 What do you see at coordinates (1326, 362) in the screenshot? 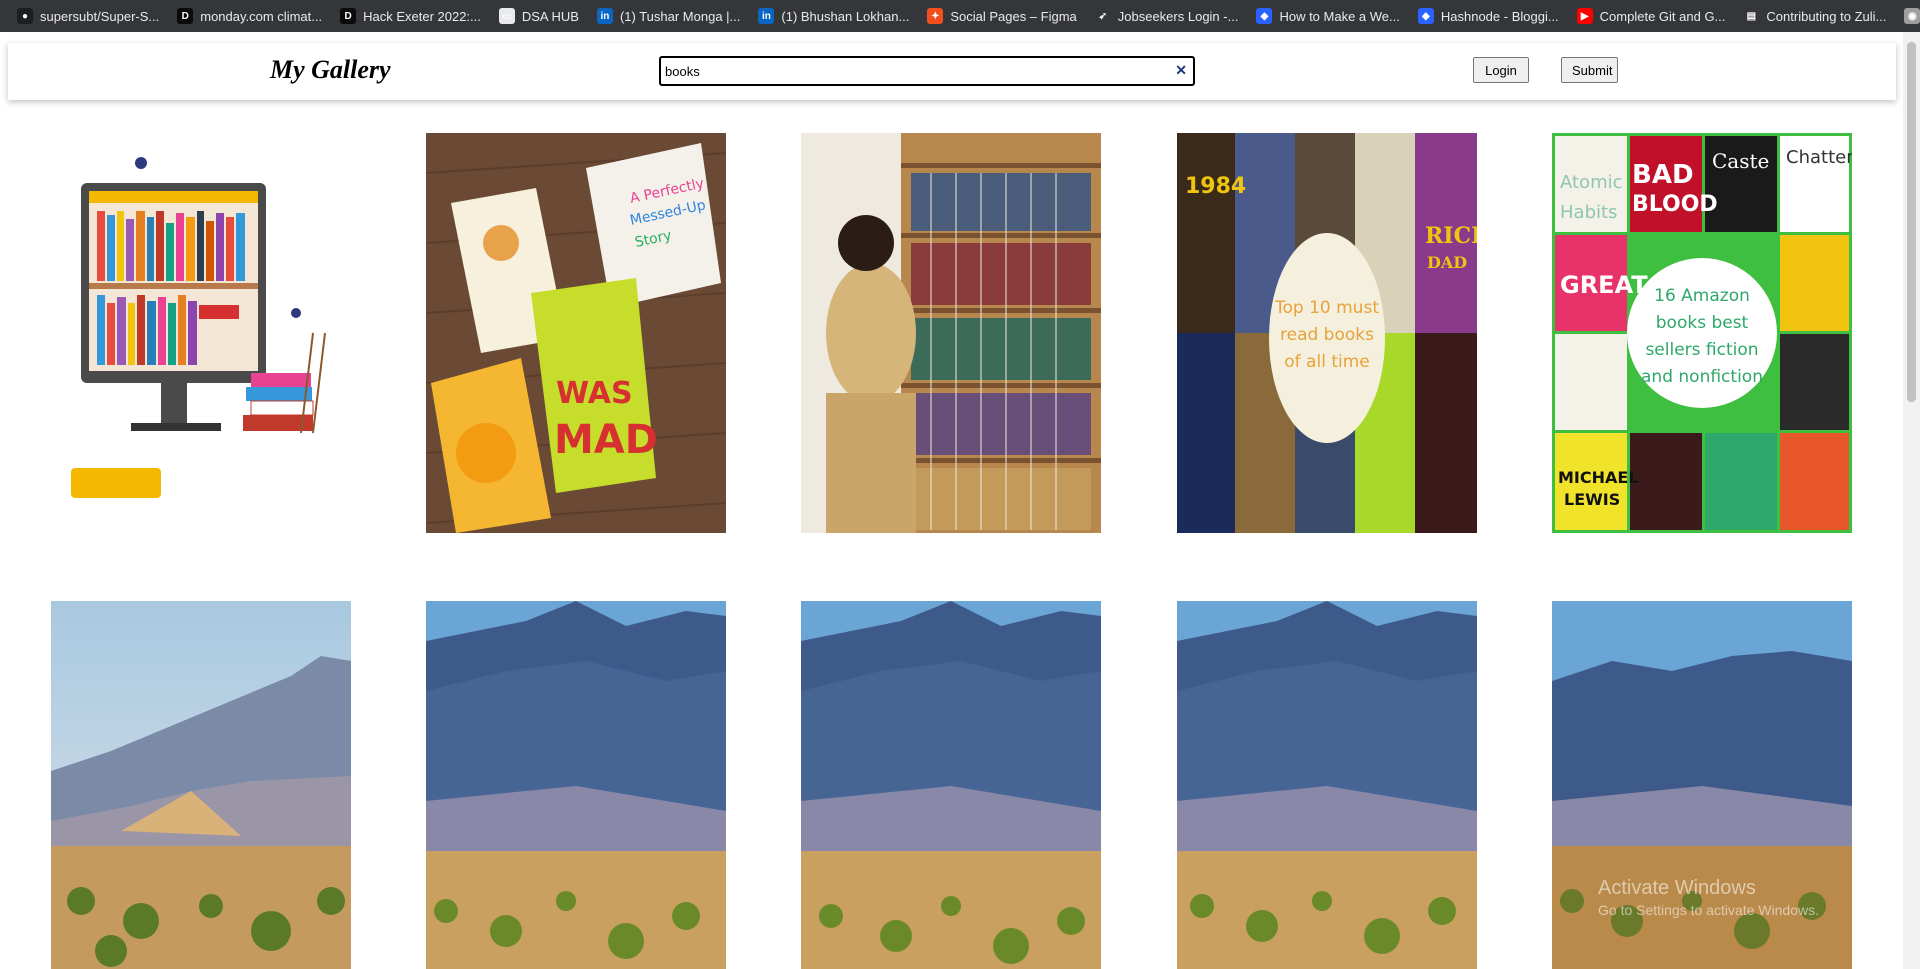
I see `collage-caption-line: of all time` at bounding box center [1326, 362].